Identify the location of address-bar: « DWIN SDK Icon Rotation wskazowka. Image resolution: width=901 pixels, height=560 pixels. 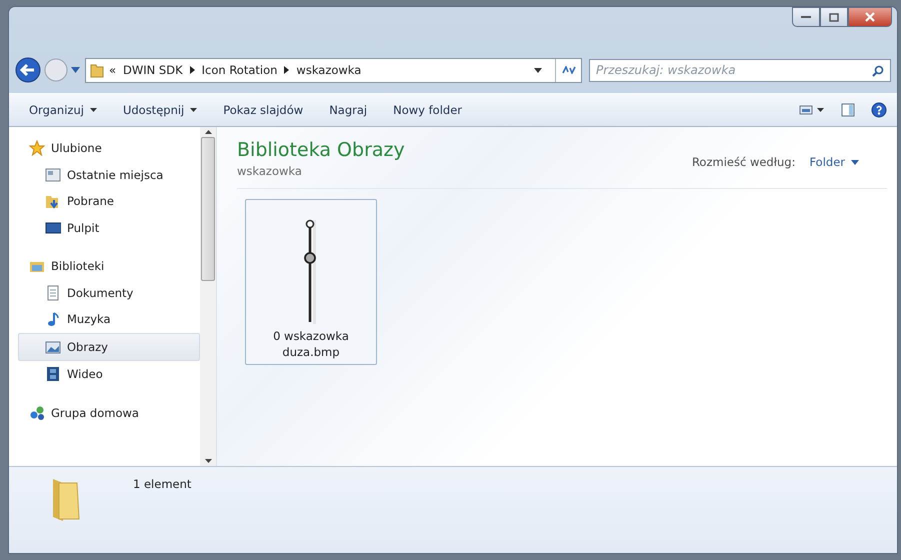
(333, 70).